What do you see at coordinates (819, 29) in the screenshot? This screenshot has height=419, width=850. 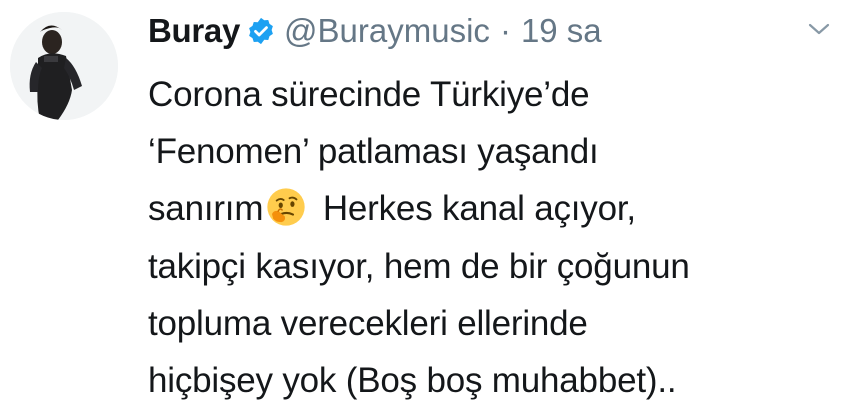 I see `chevron-down-icon` at bounding box center [819, 29].